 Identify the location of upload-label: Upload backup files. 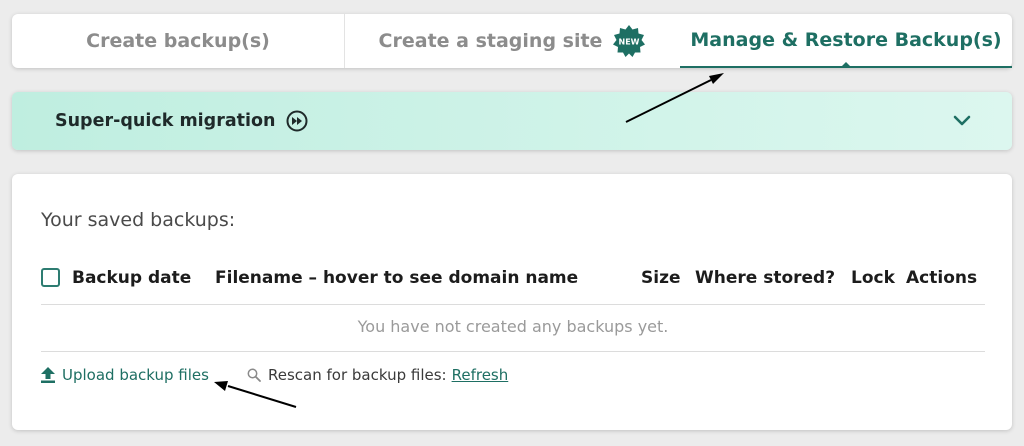
(135, 375).